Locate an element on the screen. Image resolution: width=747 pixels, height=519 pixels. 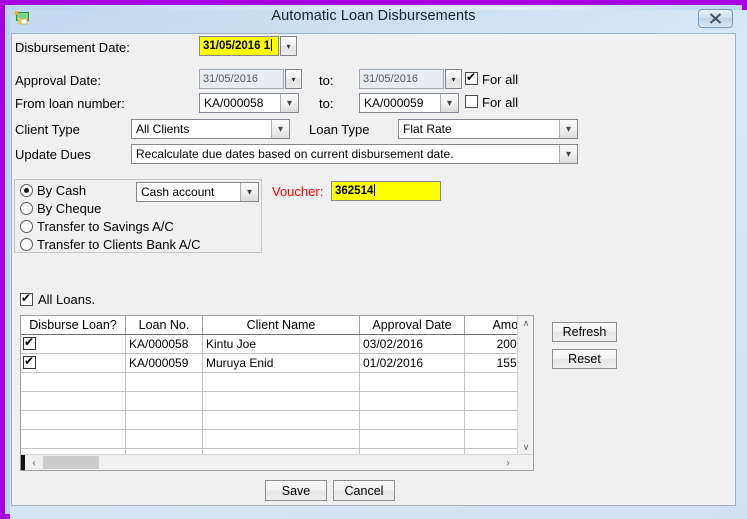
for-all-approval-date-label: For all is located at coordinates (500, 79).